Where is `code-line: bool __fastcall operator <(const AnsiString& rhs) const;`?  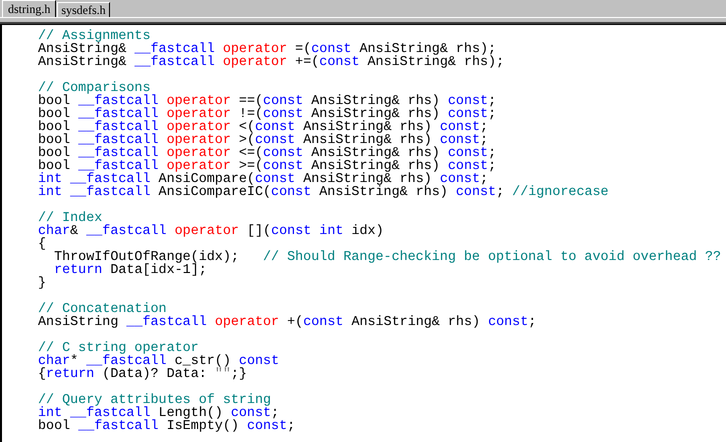 code-line: bool __fastcall operator <(const AnsiString& rhs) const; is located at coordinates (263, 127).